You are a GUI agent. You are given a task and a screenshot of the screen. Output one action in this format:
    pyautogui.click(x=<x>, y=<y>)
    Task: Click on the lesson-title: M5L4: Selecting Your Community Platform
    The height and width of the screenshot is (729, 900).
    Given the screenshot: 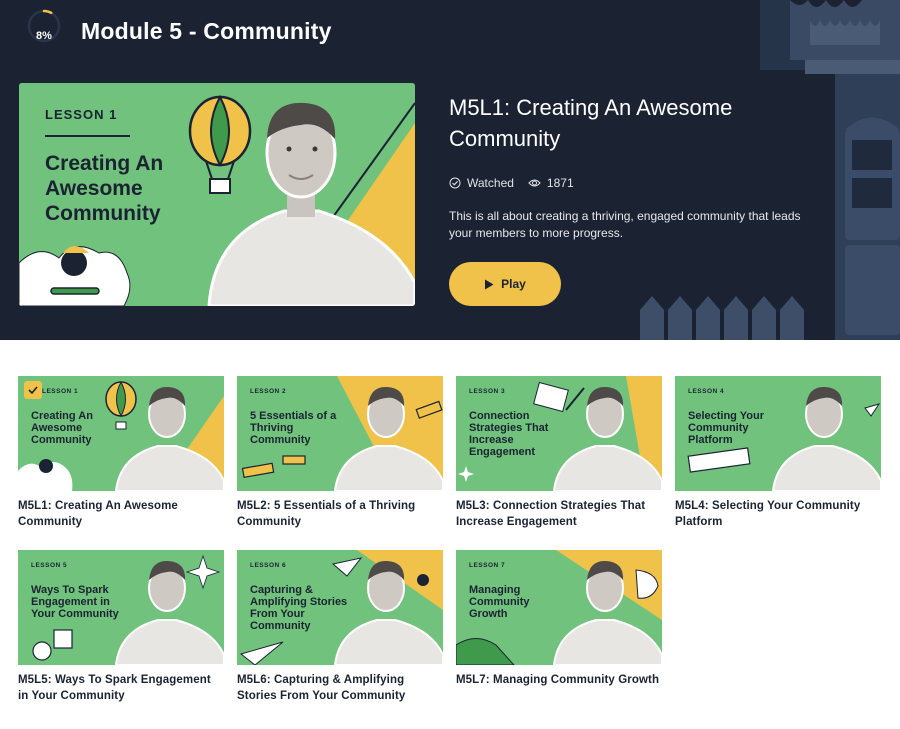 What is the action you would take?
    pyautogui.click(x=778, y=514)
    